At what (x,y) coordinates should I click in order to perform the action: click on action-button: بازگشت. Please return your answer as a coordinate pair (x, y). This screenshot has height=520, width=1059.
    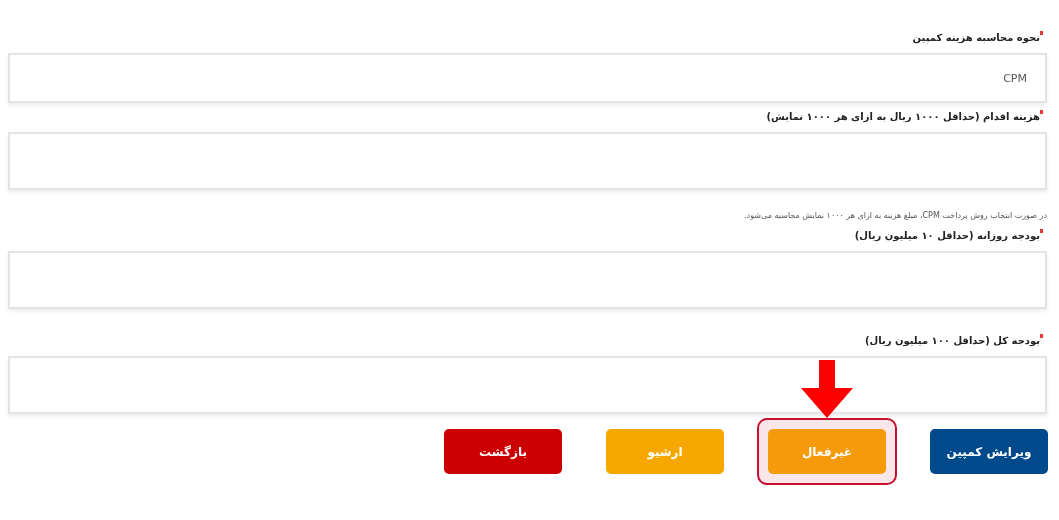
    Looking at the image, I should click on (503, 451).